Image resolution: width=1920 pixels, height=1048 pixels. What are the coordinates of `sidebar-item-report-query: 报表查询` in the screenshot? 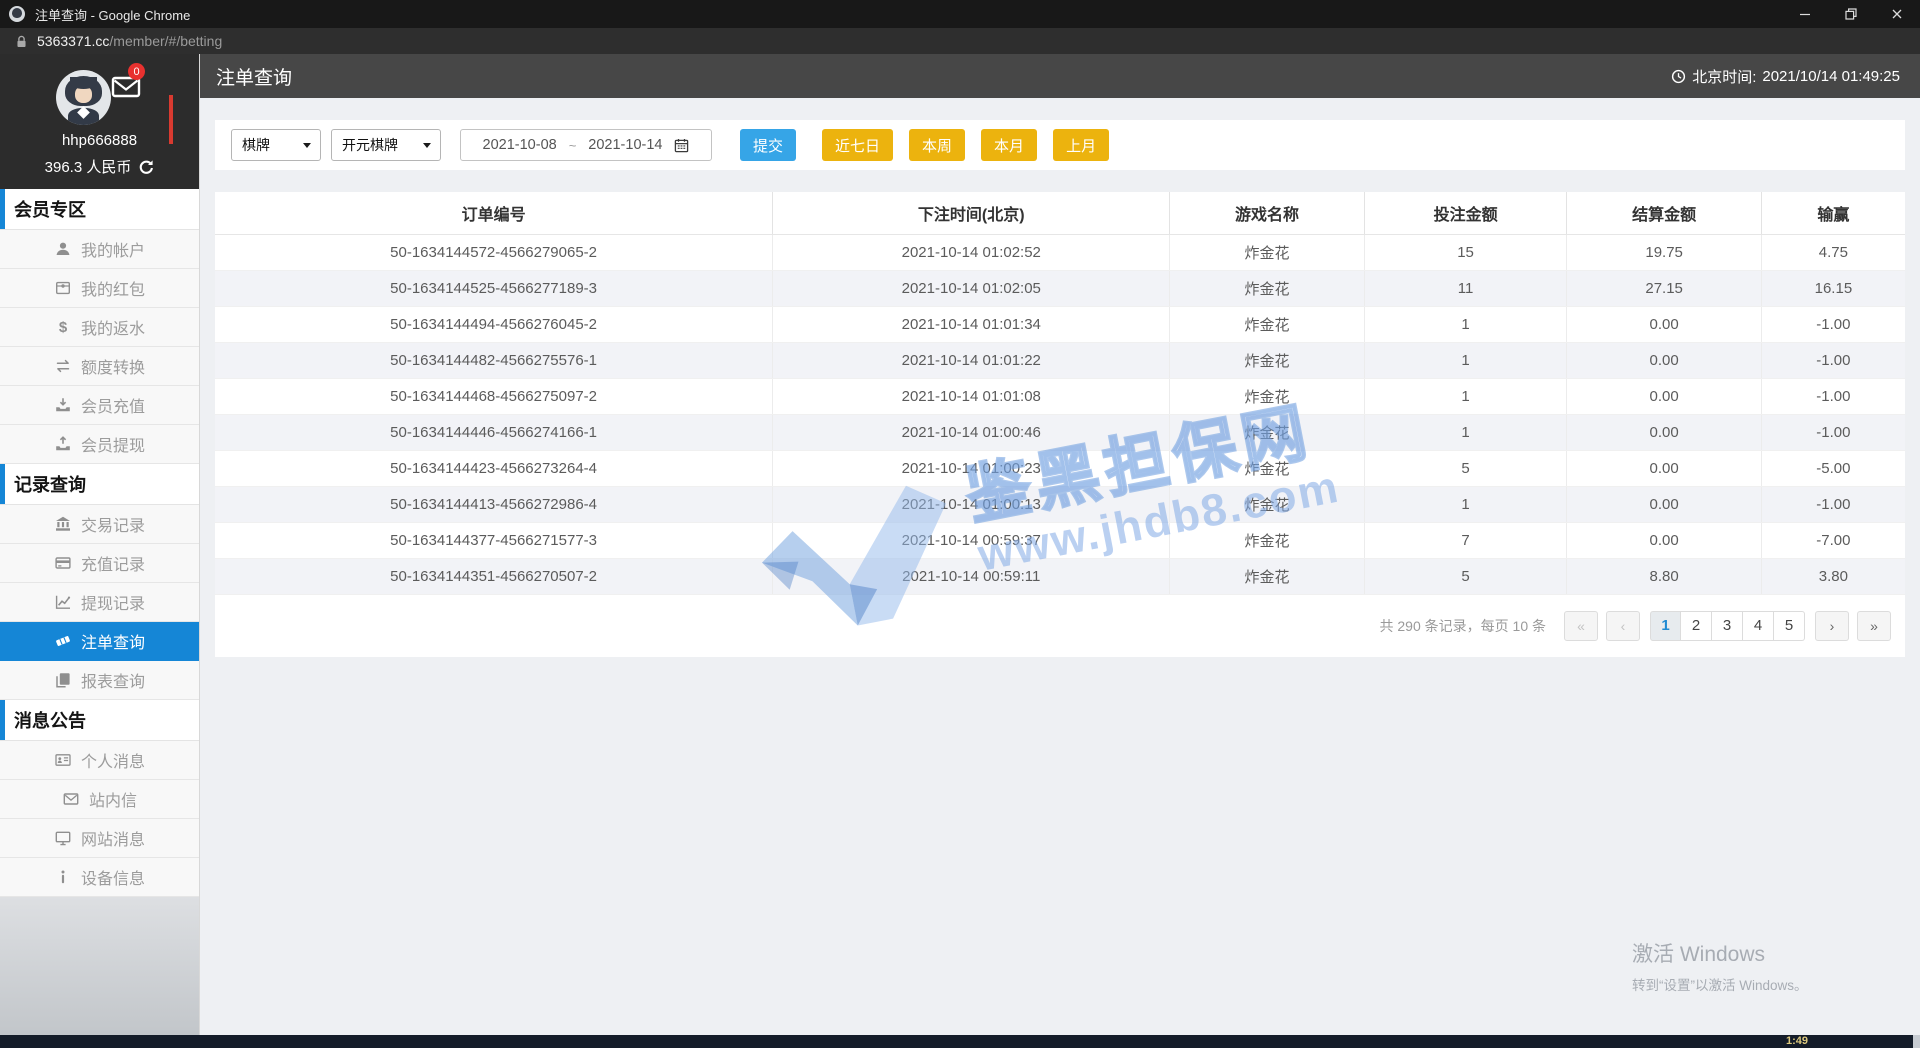 It's located at (99, 680).